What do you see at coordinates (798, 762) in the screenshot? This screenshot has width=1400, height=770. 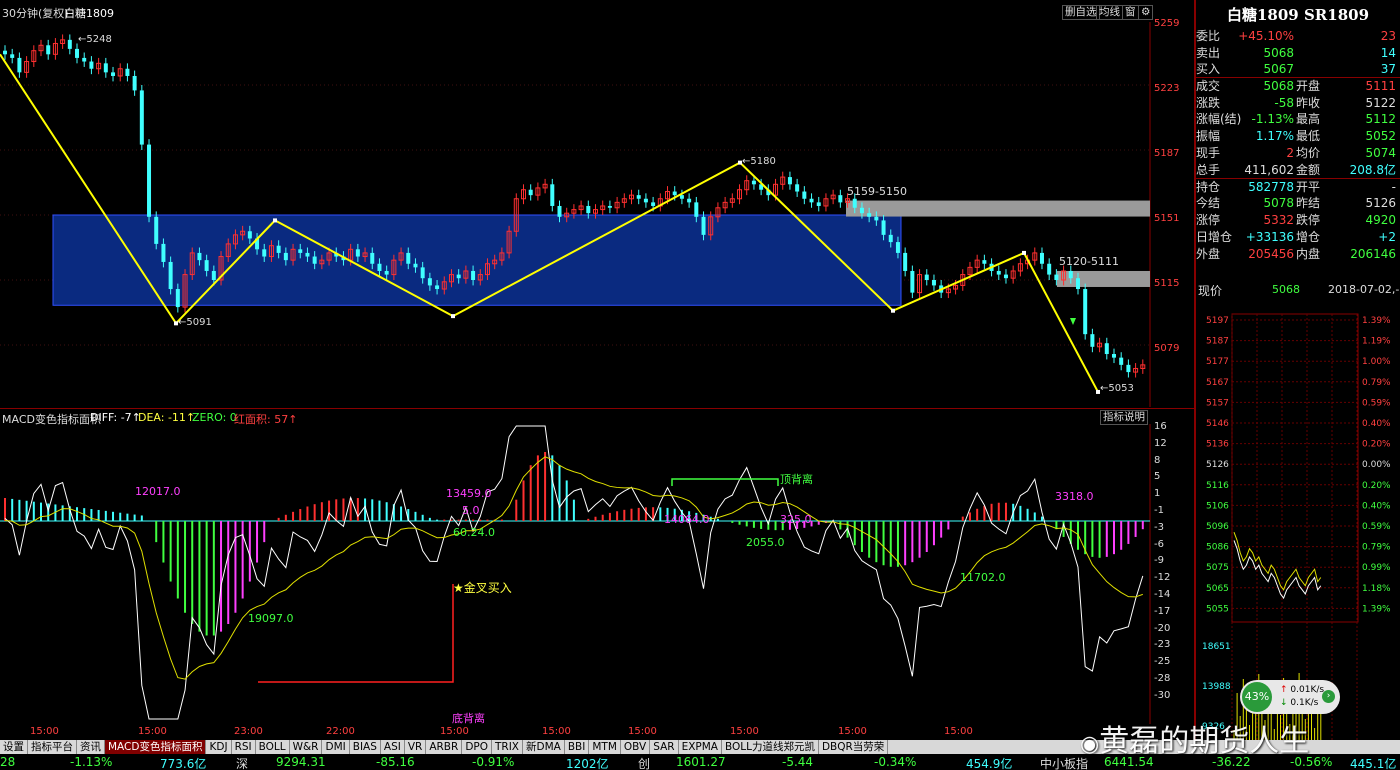 I see `status-val-11: -5.44` at bounding box center [798, 762].